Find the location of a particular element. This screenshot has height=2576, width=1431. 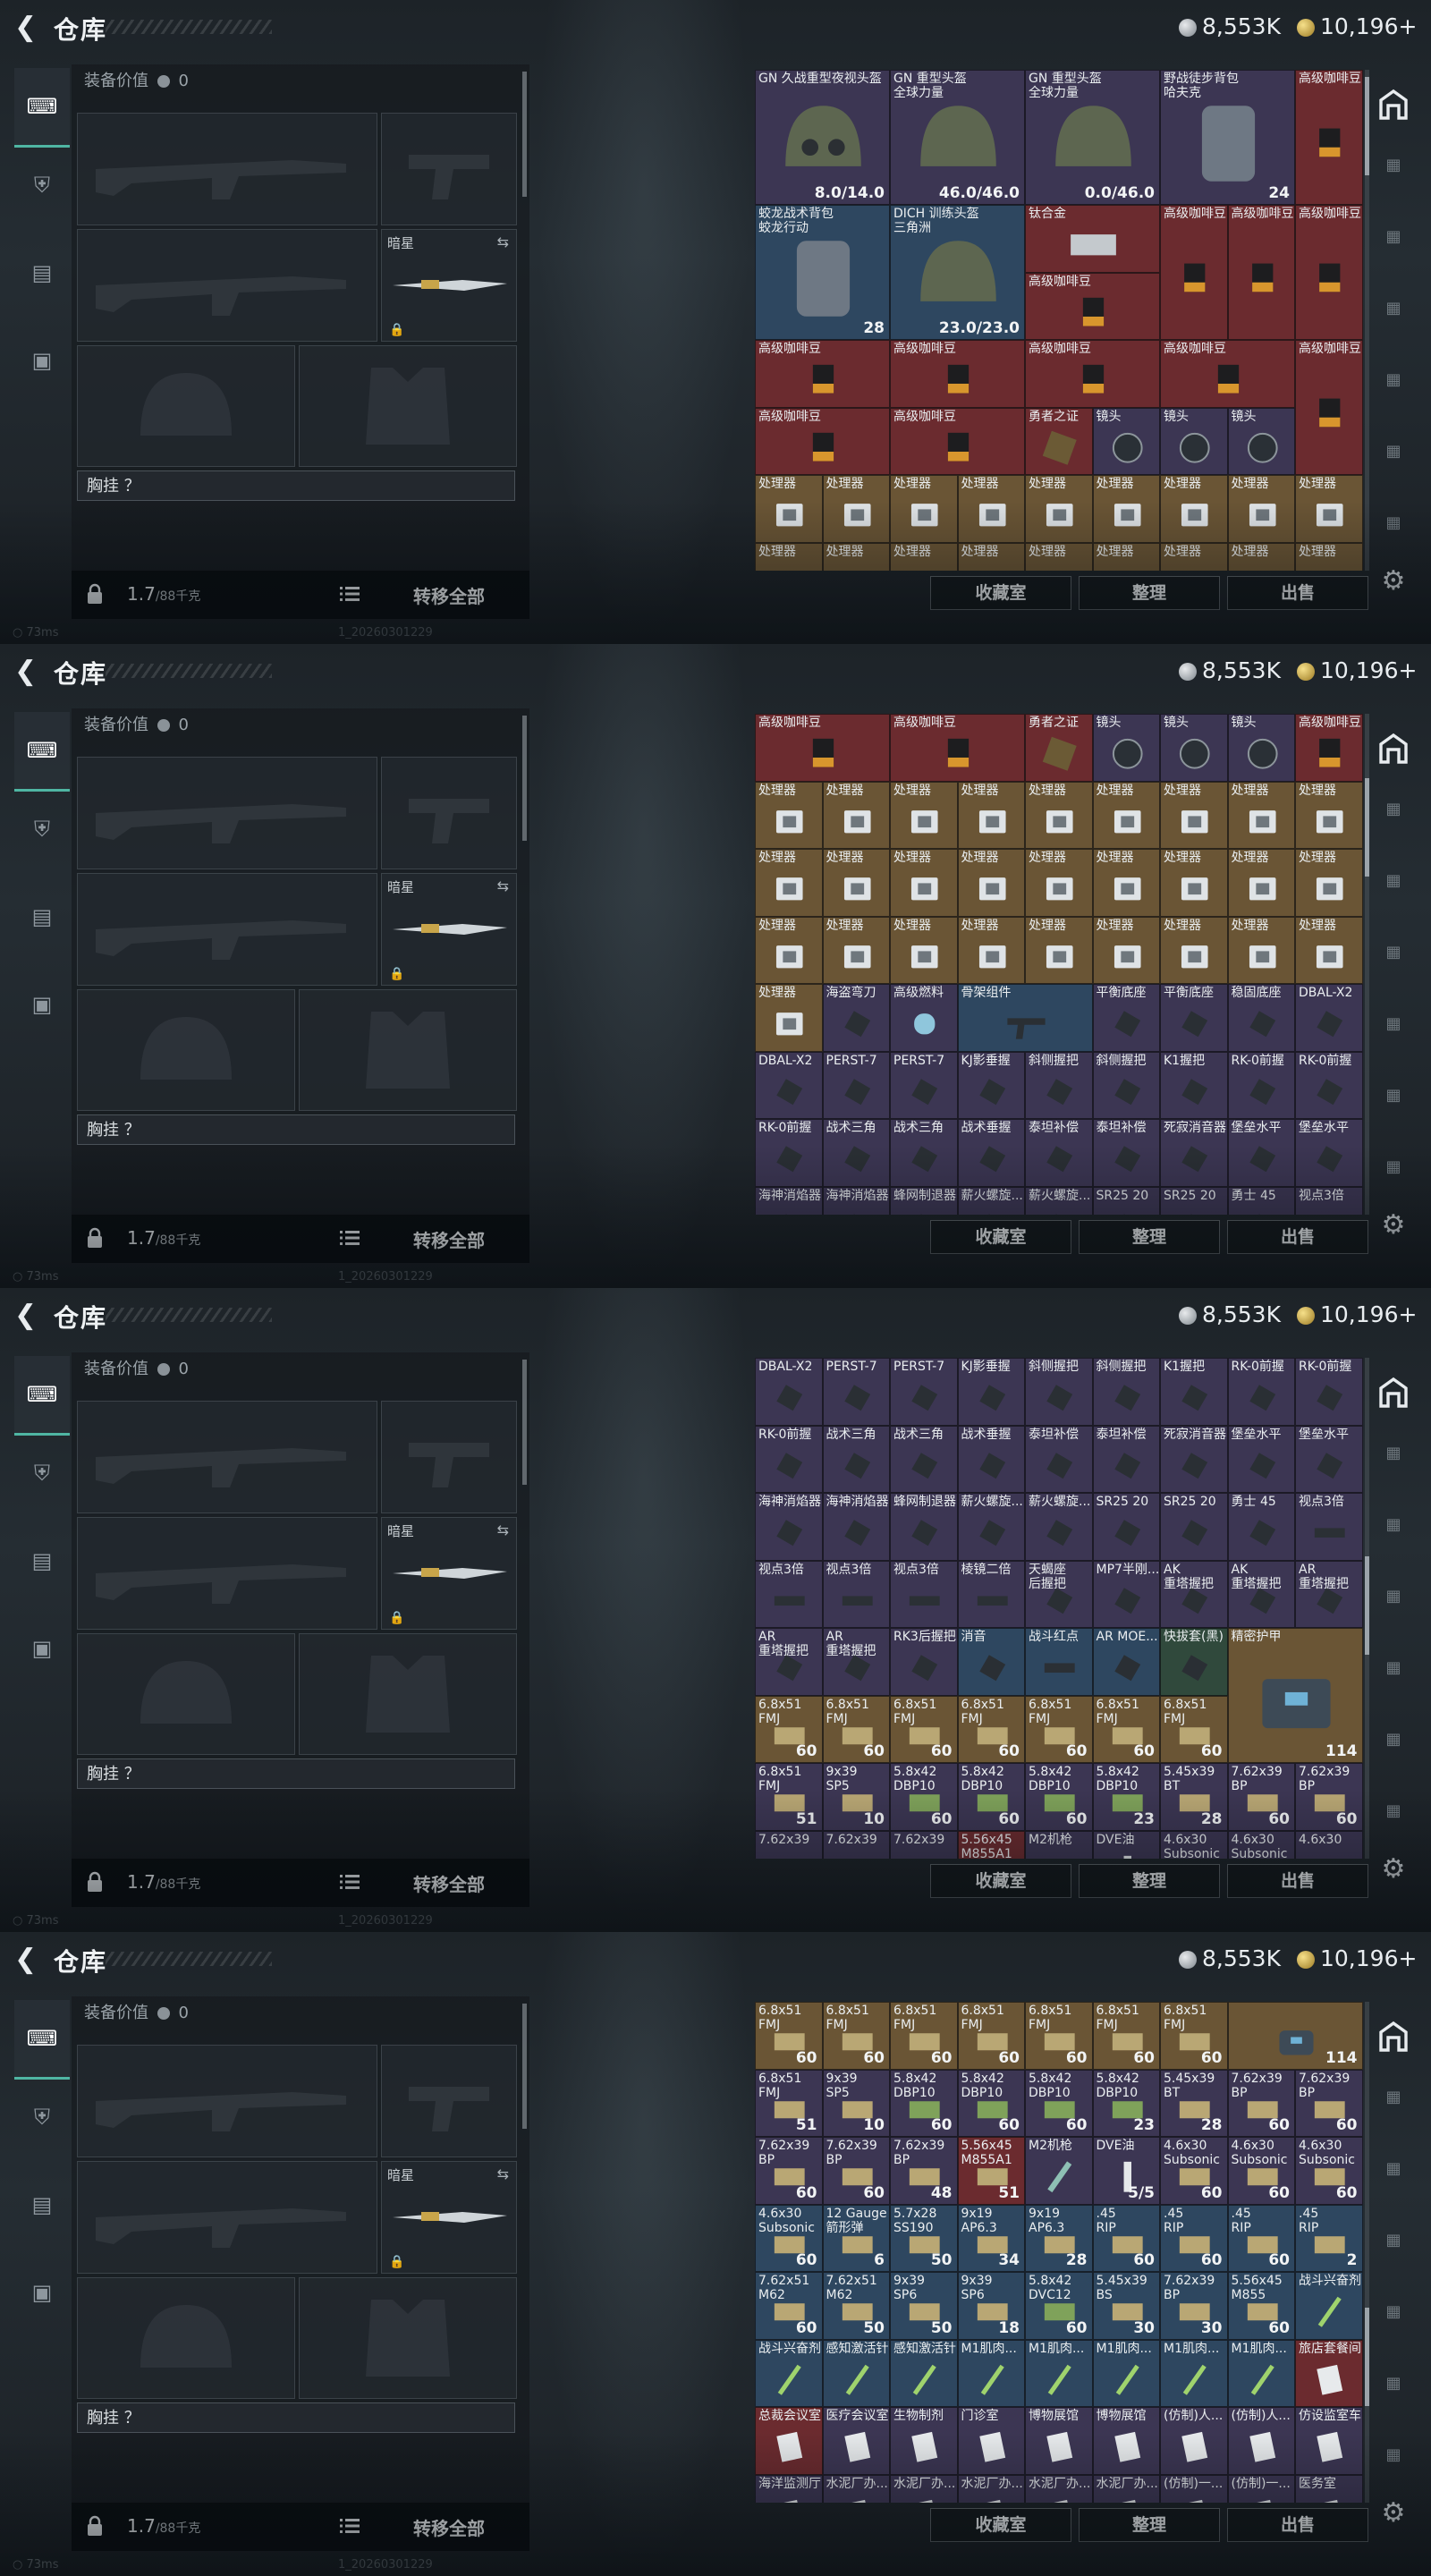

inventory-item: 门诊室 is located at coordinates (991, 2441).